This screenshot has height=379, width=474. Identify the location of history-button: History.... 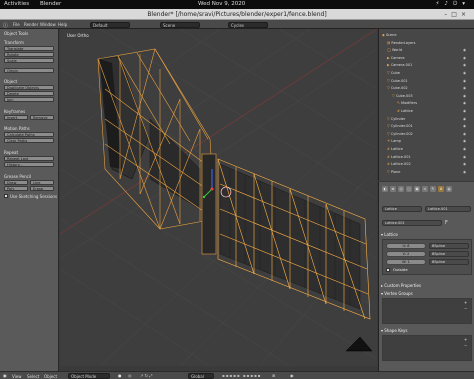
(29, 164).